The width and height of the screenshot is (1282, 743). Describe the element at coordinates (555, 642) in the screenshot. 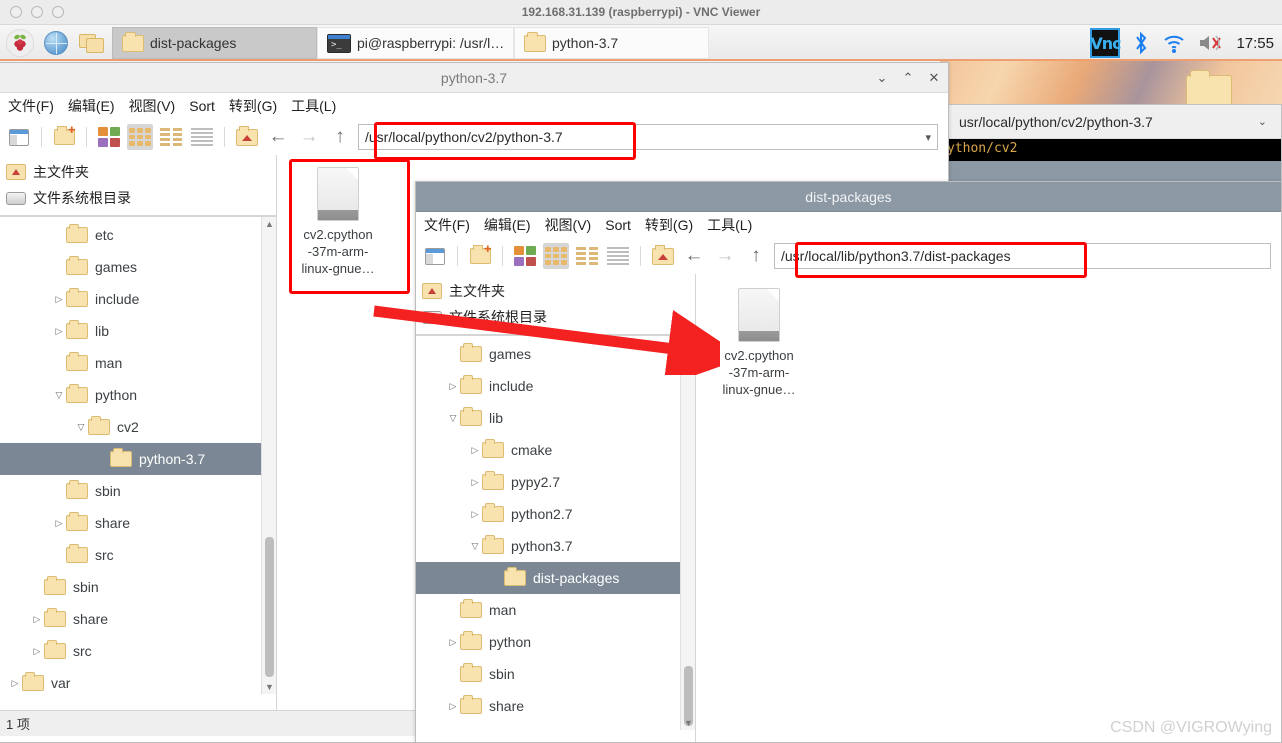

I see `tree-item-python: ▷ python` at that location.